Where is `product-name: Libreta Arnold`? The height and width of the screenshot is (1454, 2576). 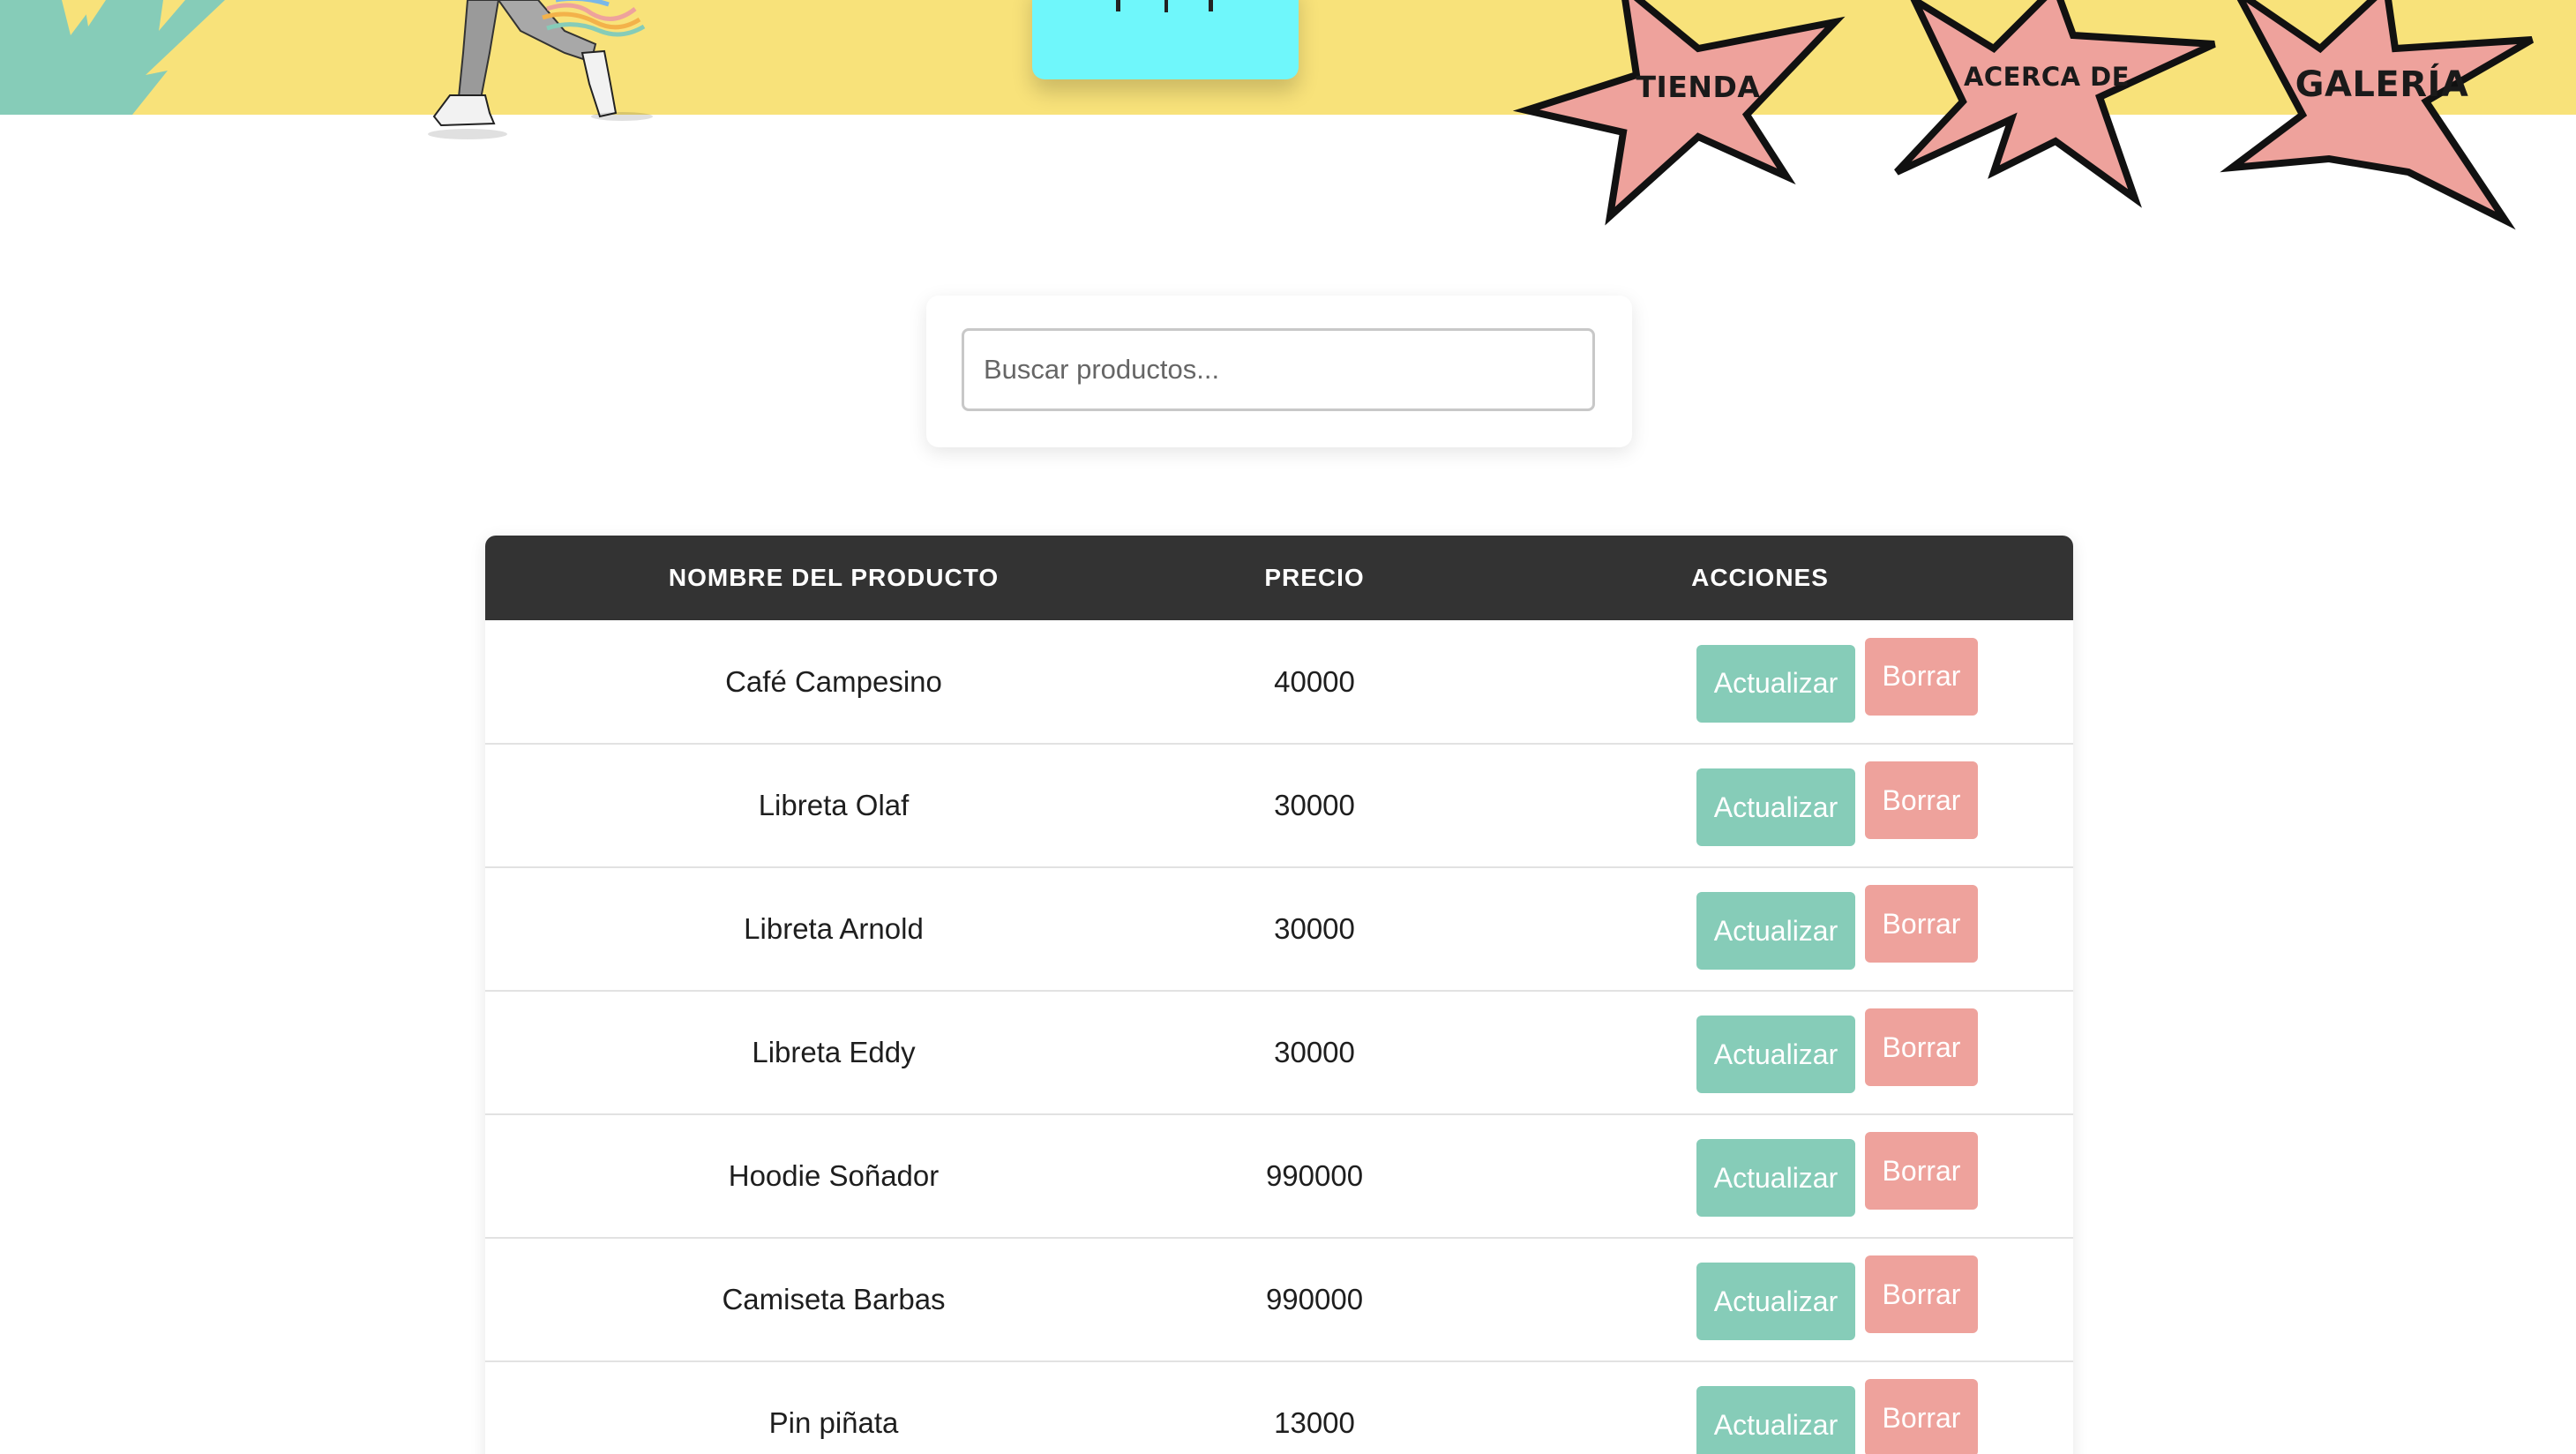
product-name: Libreta Arnold is located at coordinates (834, 929).